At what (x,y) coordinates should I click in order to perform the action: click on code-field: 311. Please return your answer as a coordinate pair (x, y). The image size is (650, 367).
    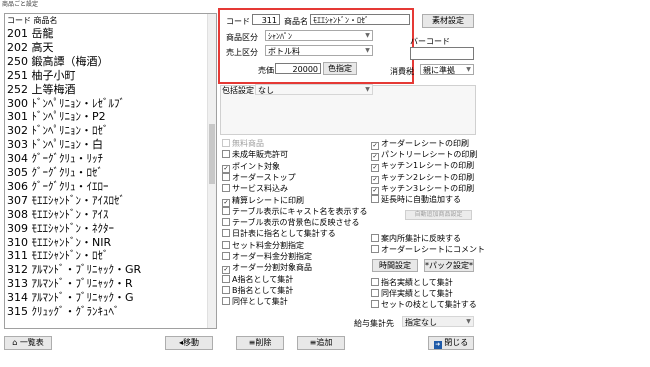
    Looking at the image, I should click on (266, 19).